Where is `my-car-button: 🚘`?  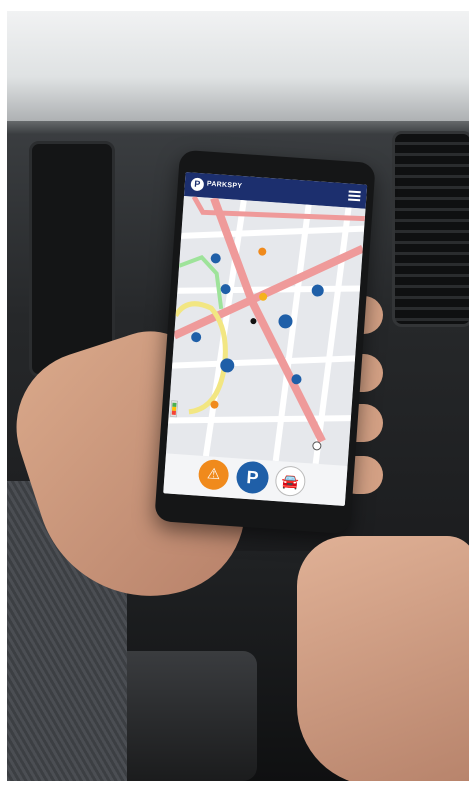 my-car-button: 🚘 is located at coordinates (290, 481).